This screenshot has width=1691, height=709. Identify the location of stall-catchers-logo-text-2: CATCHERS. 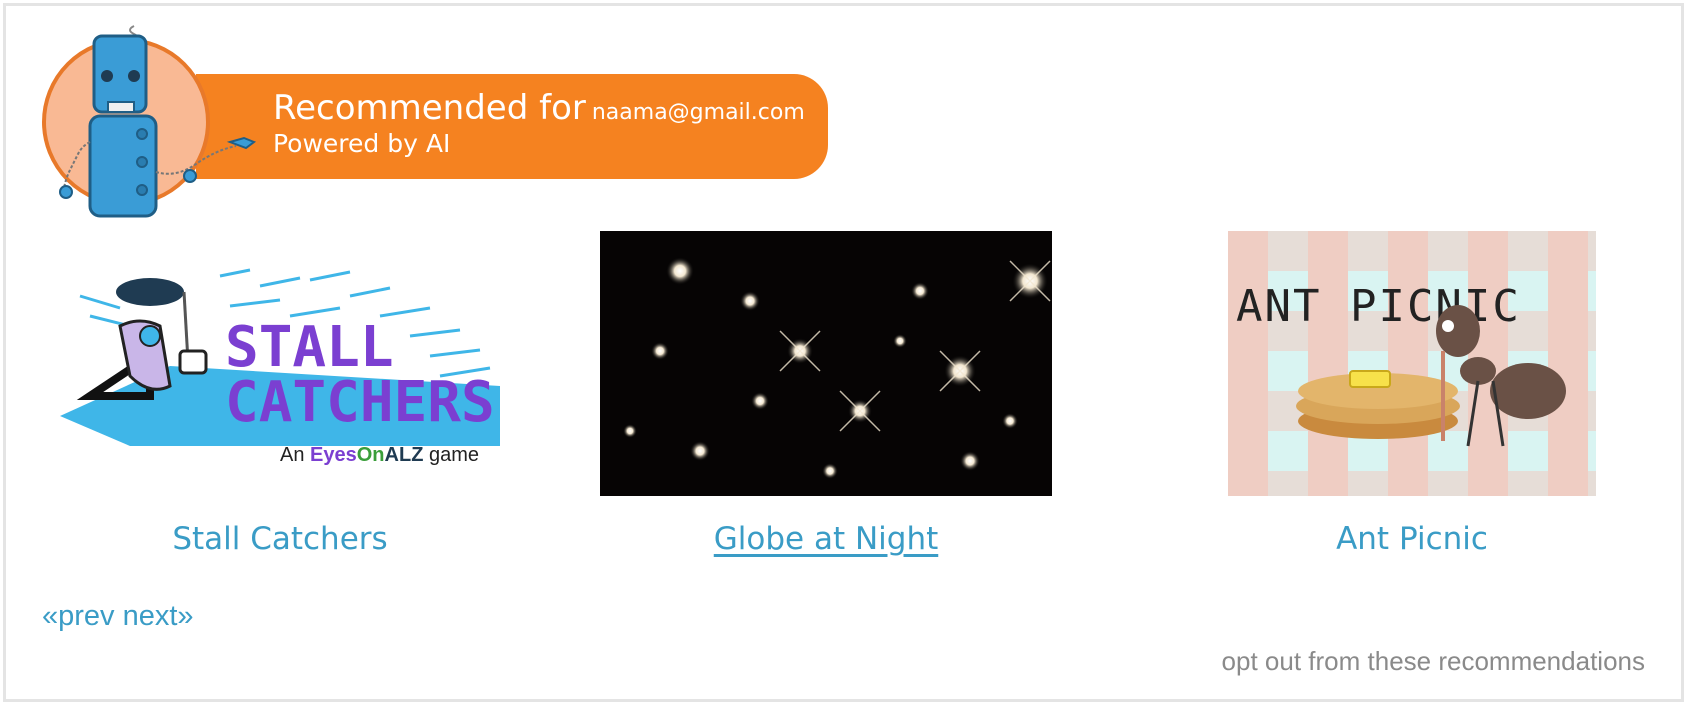
(360, 402).